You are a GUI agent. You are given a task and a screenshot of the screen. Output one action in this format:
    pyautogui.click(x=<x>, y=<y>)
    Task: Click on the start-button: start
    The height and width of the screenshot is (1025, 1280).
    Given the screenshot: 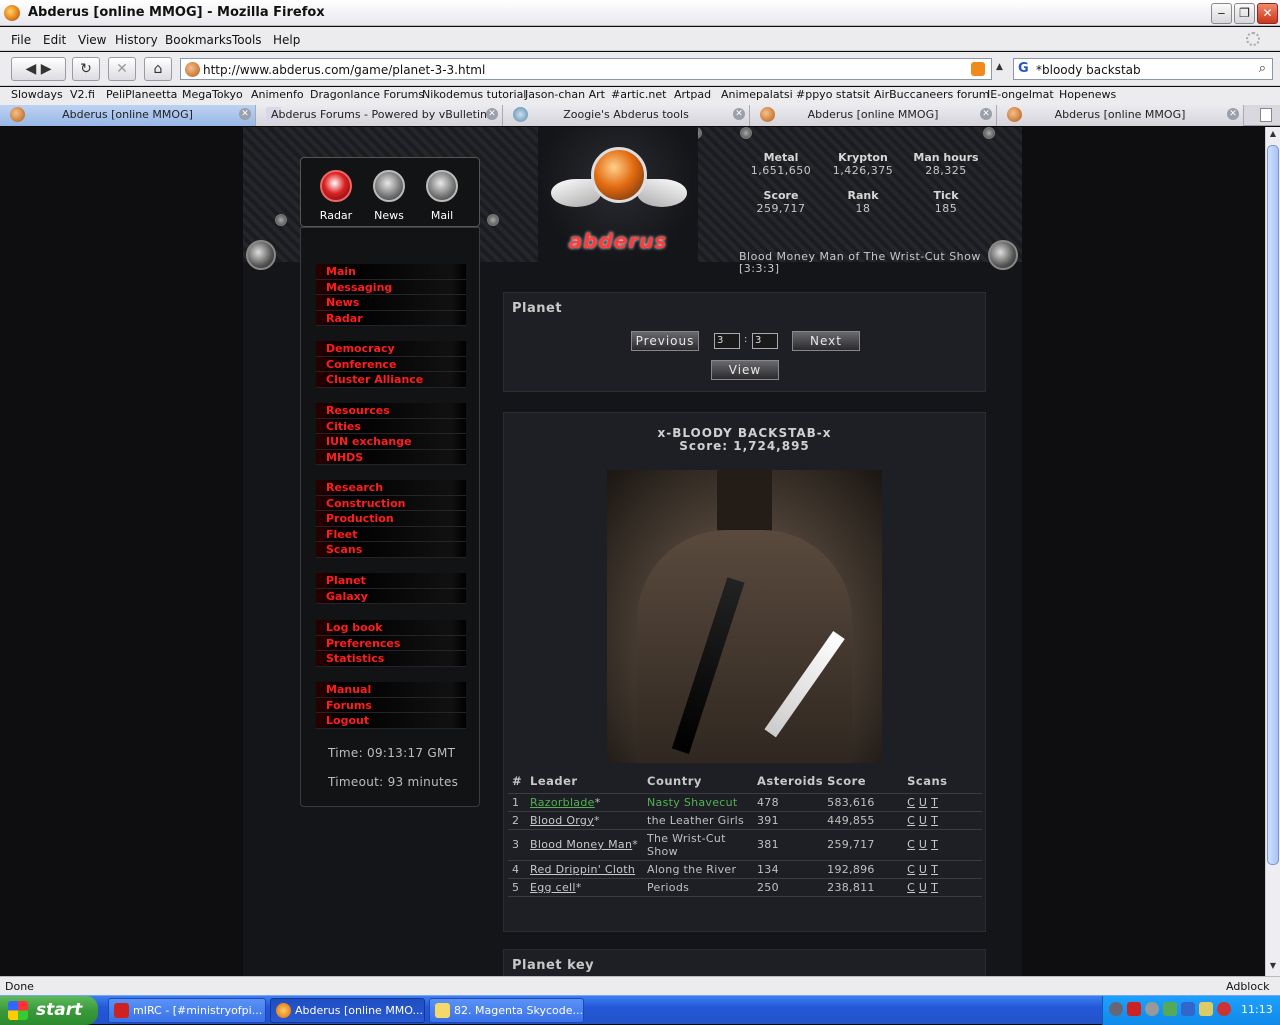 What is the action you would take?
    pyautogui.click(x=49, y=1010)
    